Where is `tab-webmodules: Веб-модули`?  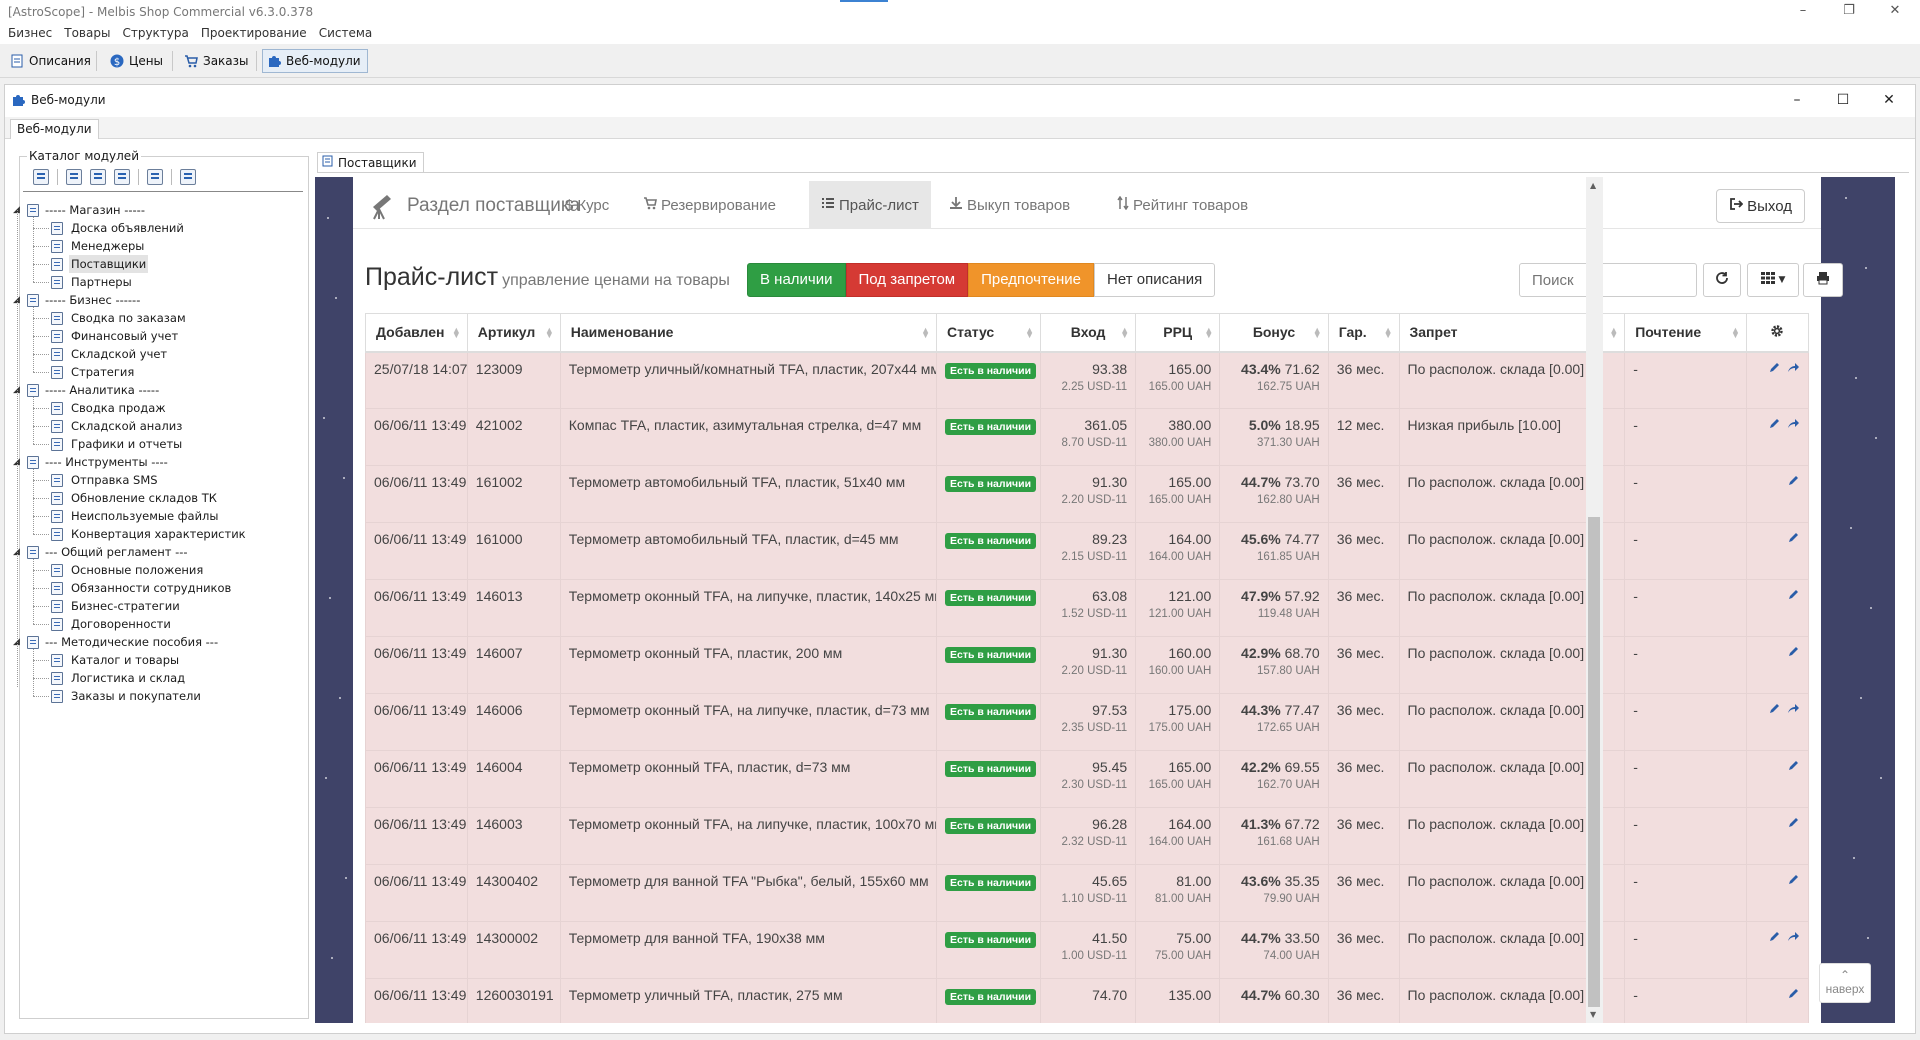 tab-webmodules: Веб-модули is located at coordinates (54, 129).